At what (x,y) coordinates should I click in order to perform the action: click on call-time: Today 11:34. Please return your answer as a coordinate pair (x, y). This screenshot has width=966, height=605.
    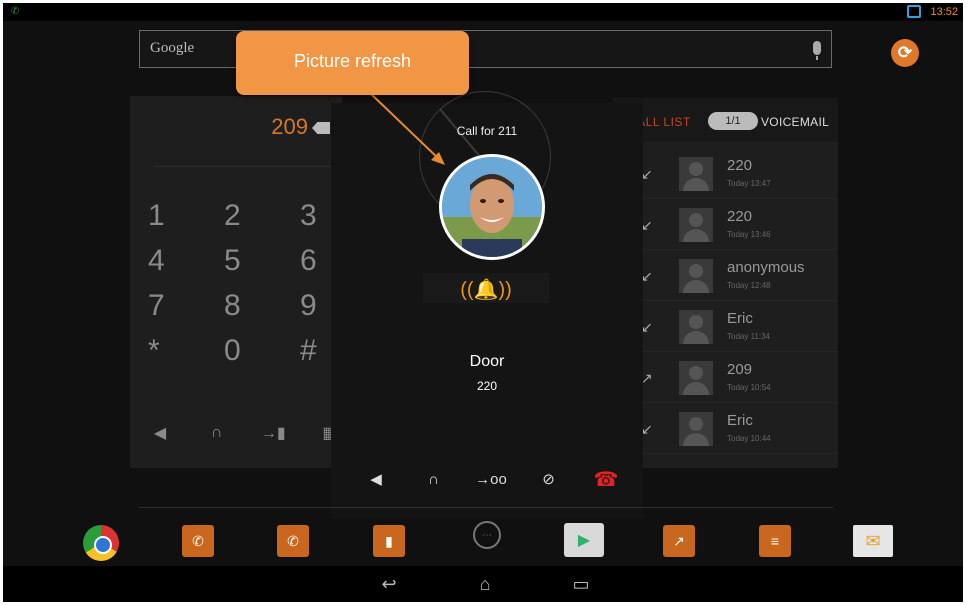
    Looking at the image, I should click on (748, 336).